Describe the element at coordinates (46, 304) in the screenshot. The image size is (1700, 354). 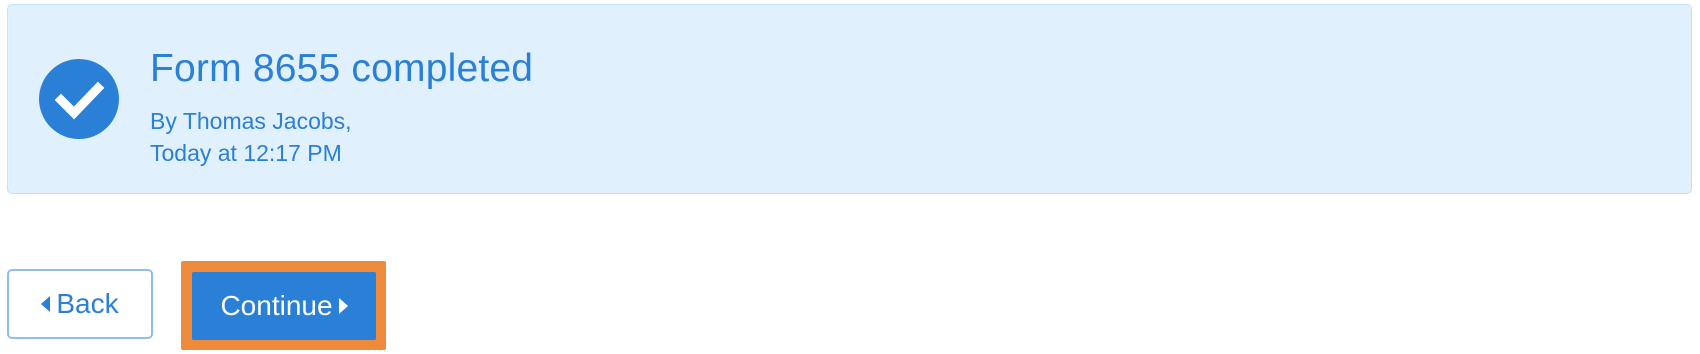
I see `caret-left-icon` at that location.